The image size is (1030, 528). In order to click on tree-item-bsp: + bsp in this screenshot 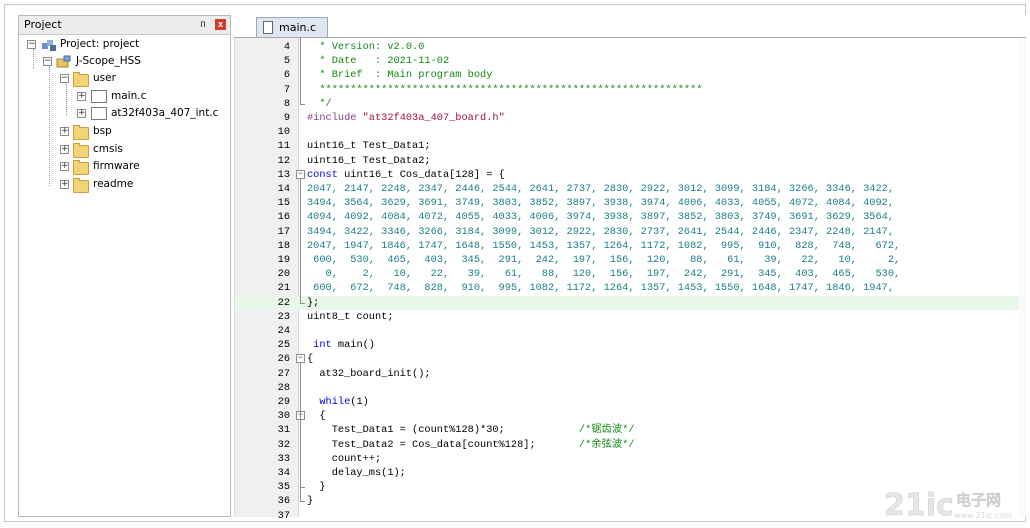, I will do `click(140, 132)`.